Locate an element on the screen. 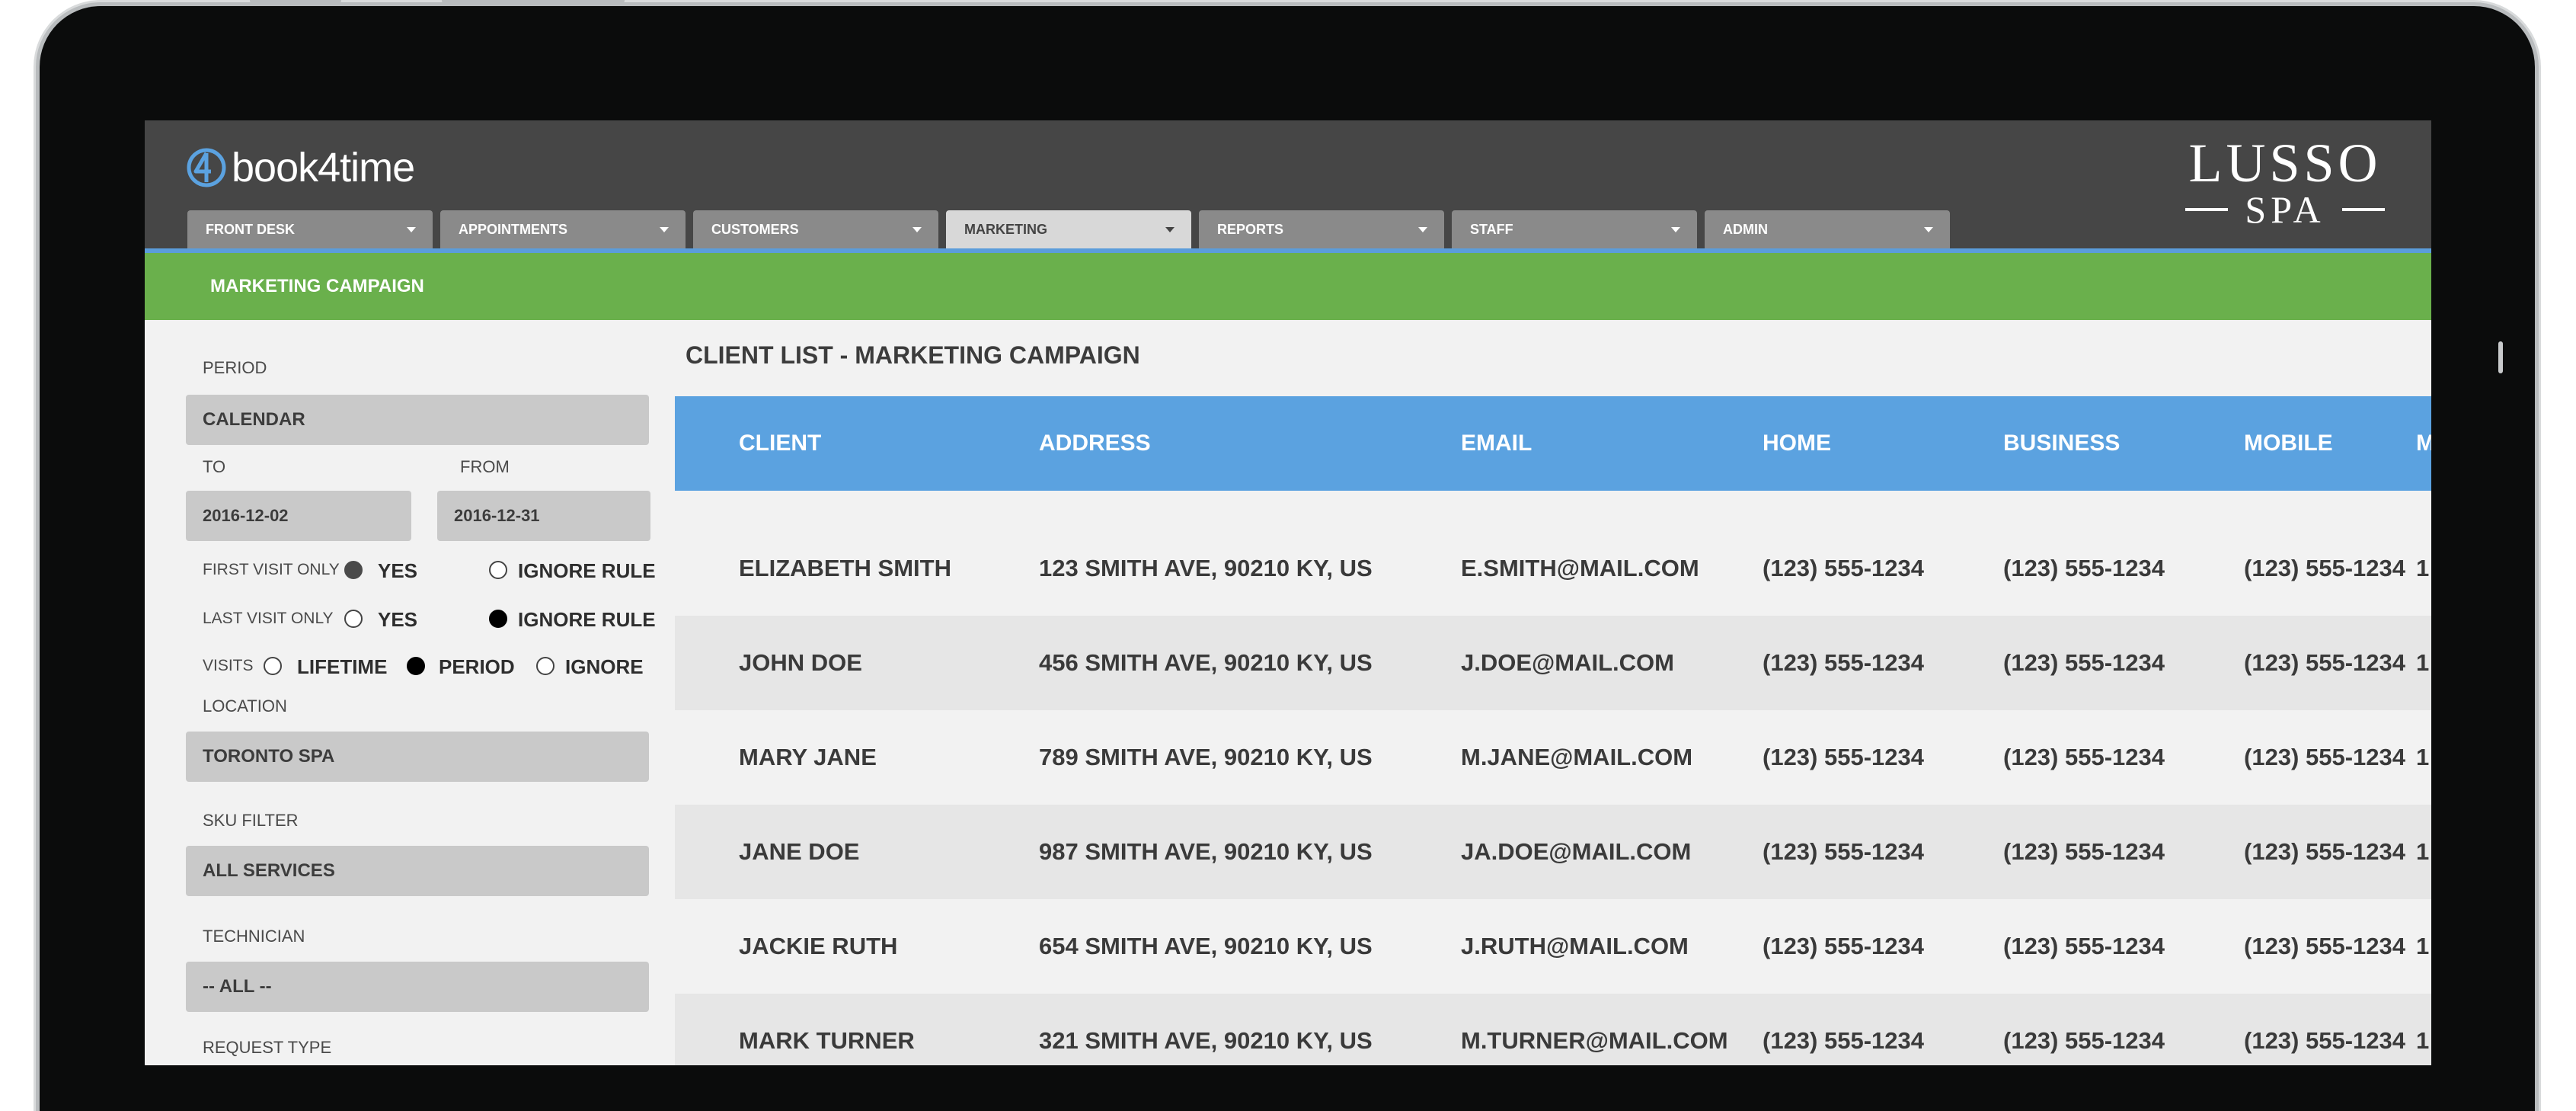 The width and height of the screenshot is (2576, 1111). first-visit-ignore-label: IGNORE RULE is located at coordinates (587, 570).